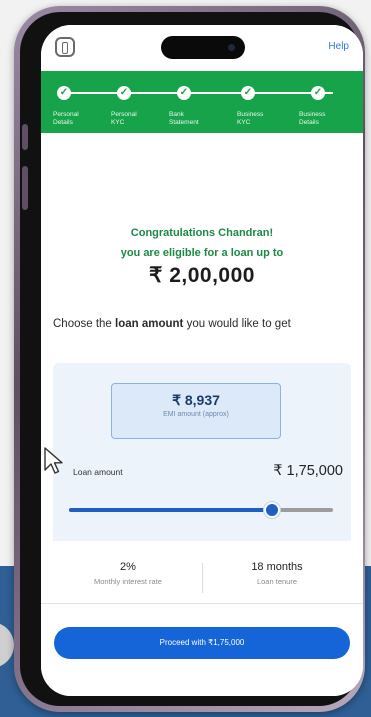  What do you see at coordinates (202, 643) in the screenshot?
I see `proceed-button: Proceed with ₹1,75,000` at bounding box center [202, 643].